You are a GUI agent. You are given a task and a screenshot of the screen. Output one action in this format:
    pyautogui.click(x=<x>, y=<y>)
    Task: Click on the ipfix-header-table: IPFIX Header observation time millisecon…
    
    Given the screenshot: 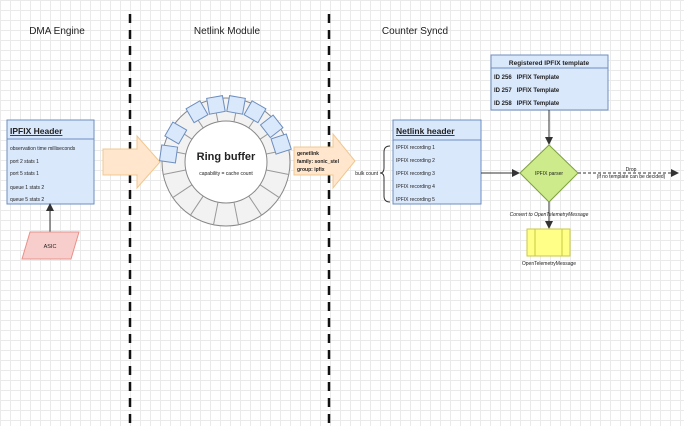 What is the action you would take?
    pyautogui.click(x=50, y=162)
    